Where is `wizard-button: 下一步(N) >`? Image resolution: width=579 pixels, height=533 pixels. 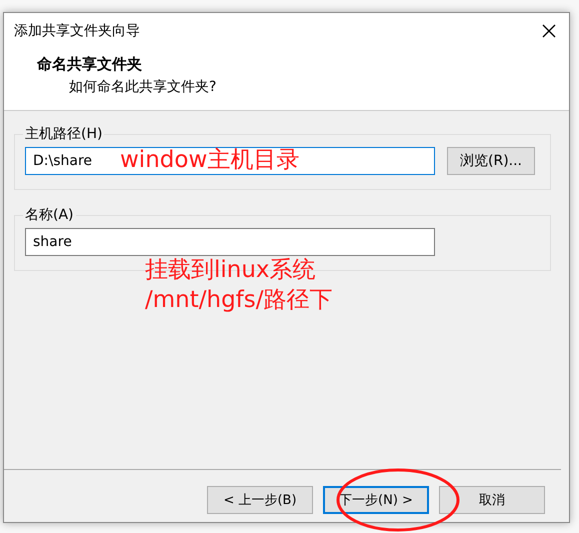 wizard-button: 下一步(N) > is located at coordinates (376, 500).